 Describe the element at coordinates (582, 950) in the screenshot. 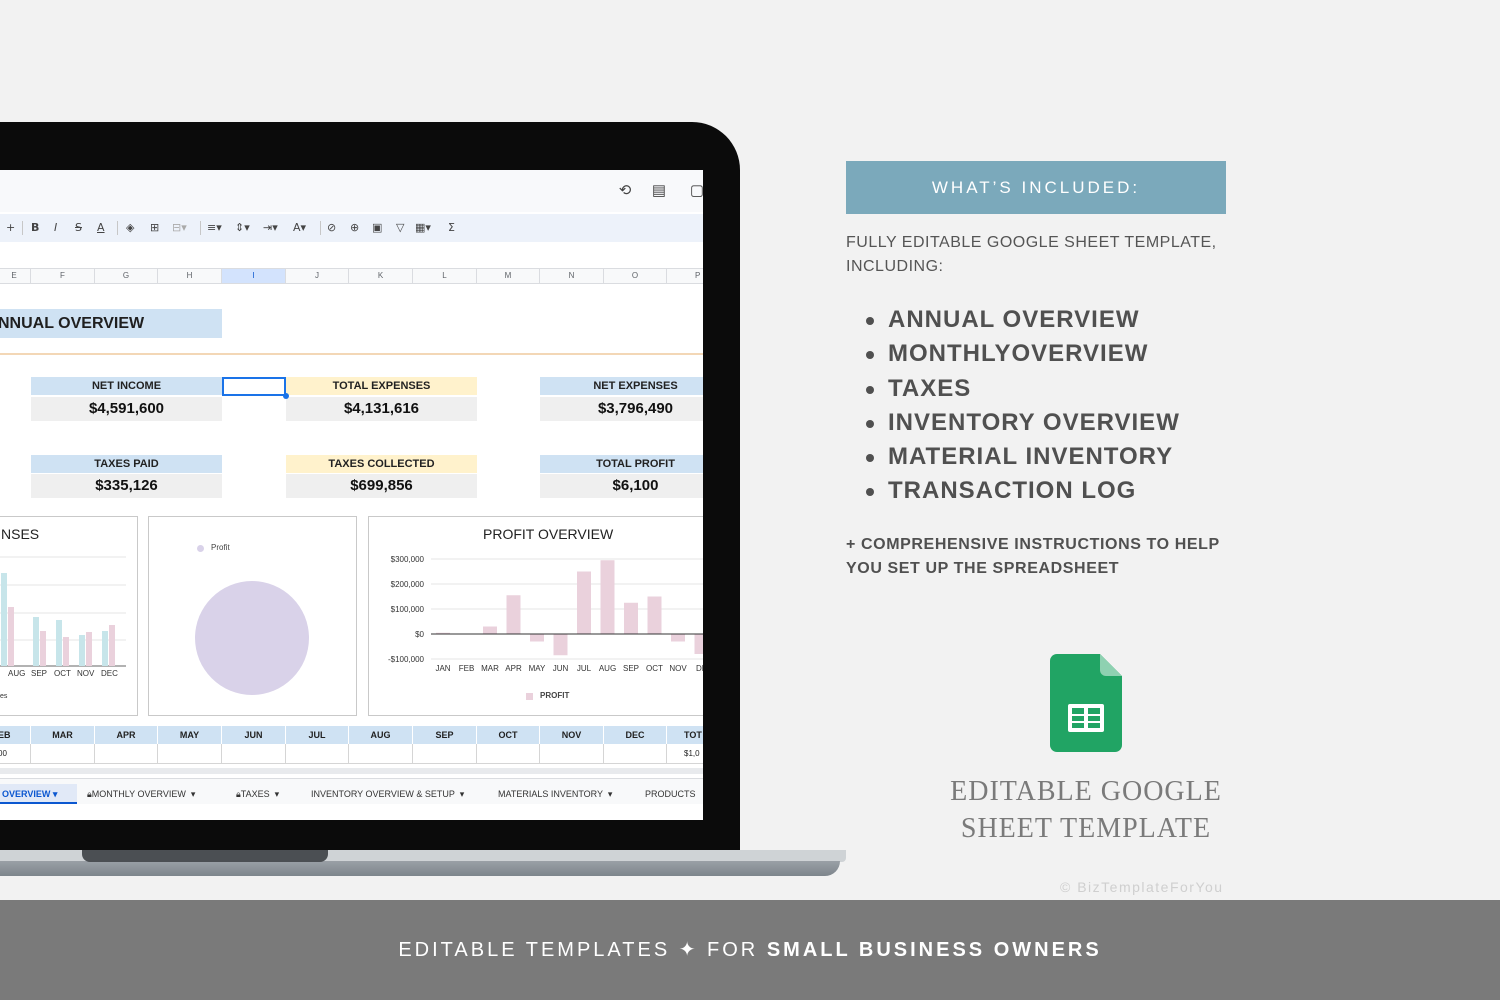

I see `footer-text: EDITABLE TEMPLATES ✦ FOR` at that location.